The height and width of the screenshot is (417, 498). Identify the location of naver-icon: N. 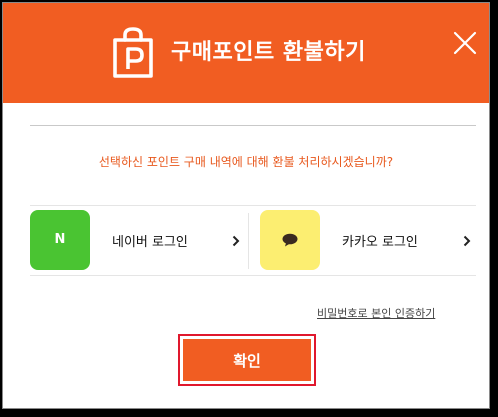
(60, 240).